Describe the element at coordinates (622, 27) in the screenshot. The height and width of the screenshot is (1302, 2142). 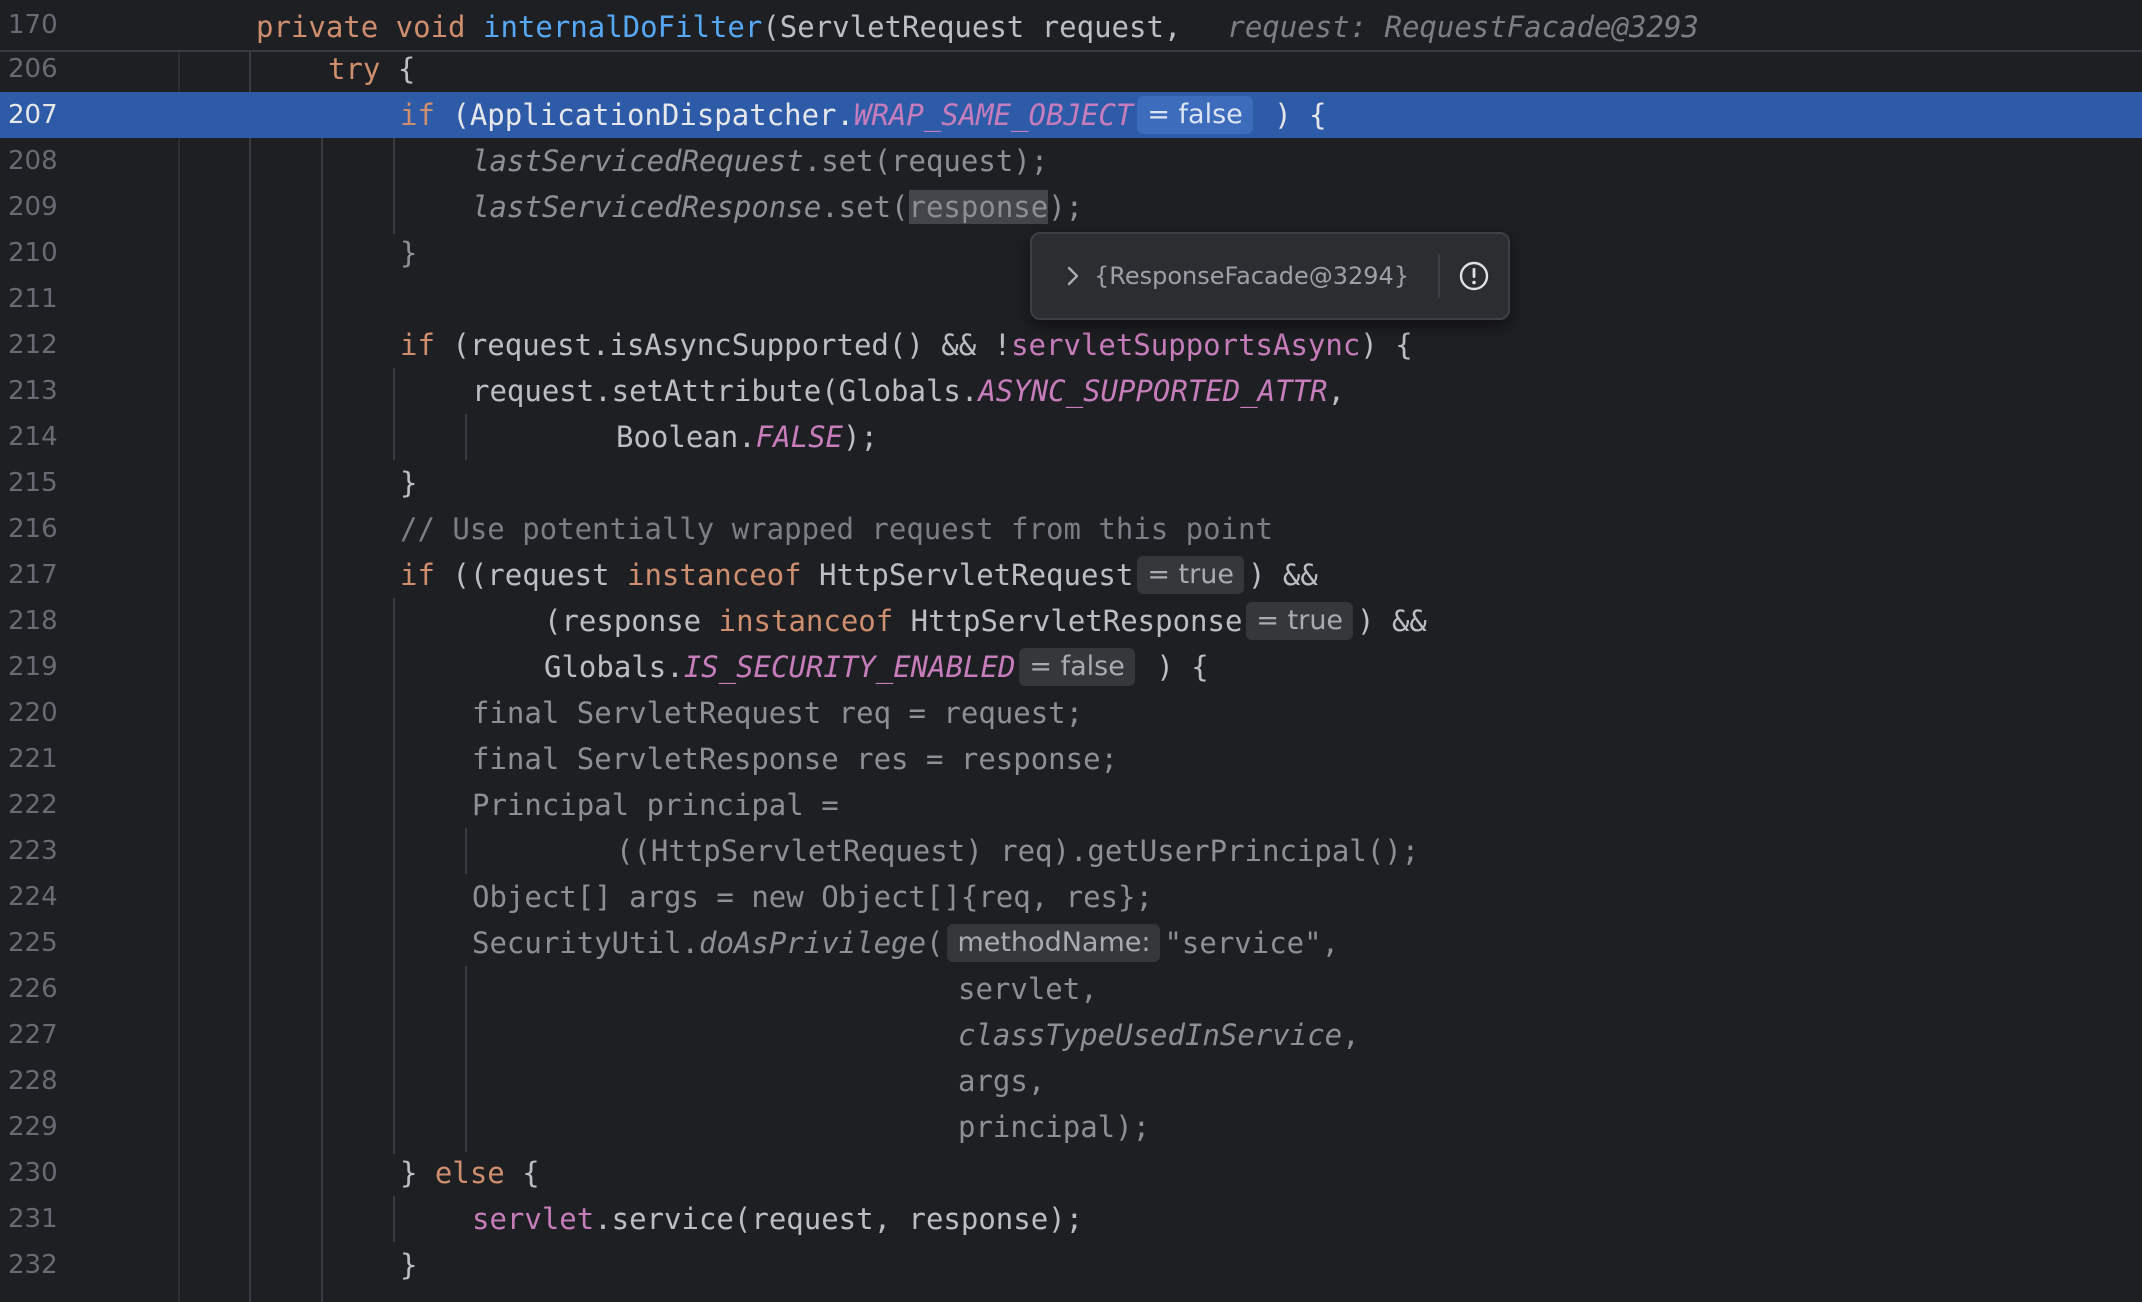
I see `method-name: internalDoFilter` at that location.